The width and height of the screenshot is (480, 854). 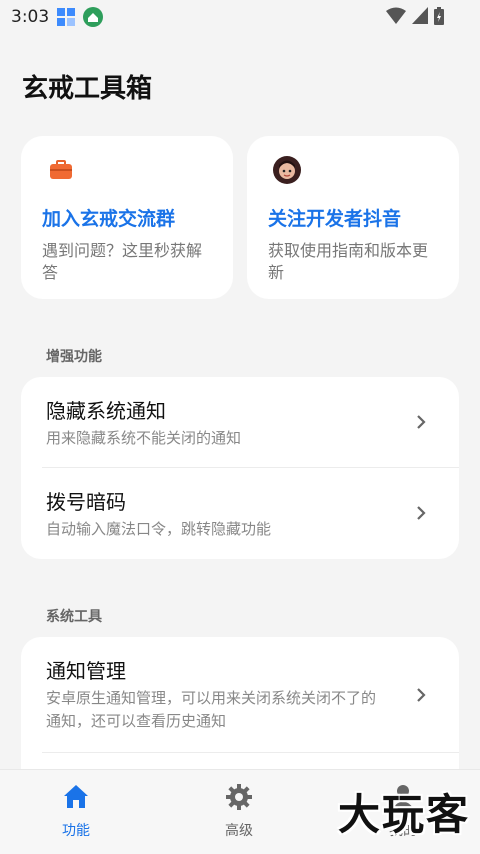 I want to click on card-desc: 遇到问题？这里秒获解答, so click(x=122, y=261).